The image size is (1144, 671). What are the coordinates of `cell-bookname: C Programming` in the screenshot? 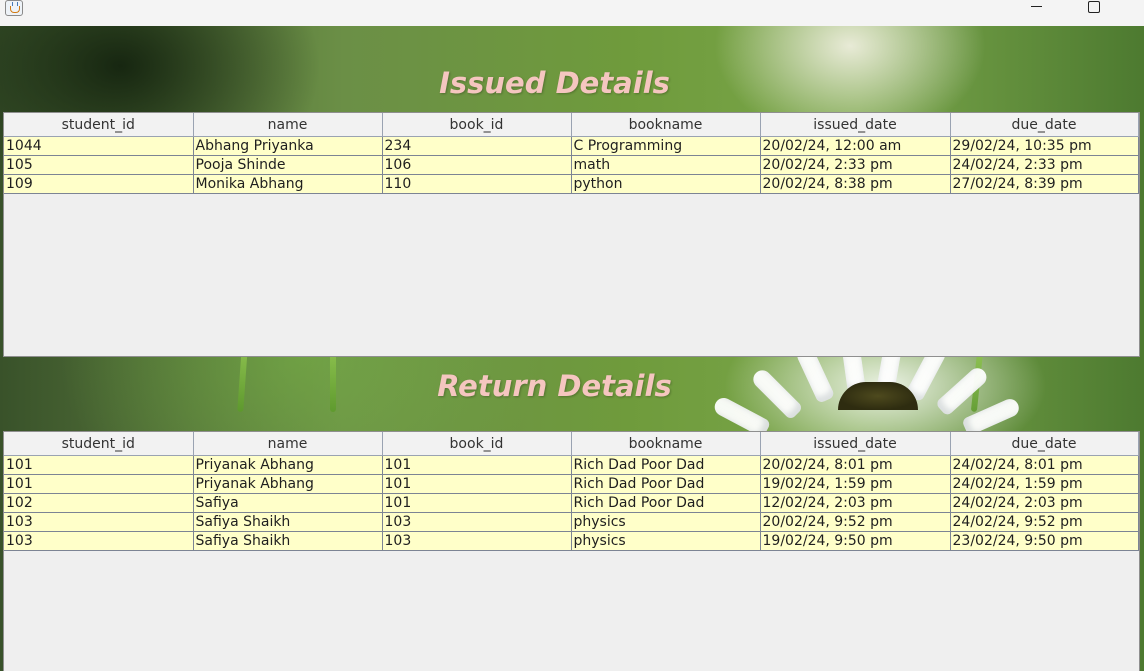 It's located at (665, 146).